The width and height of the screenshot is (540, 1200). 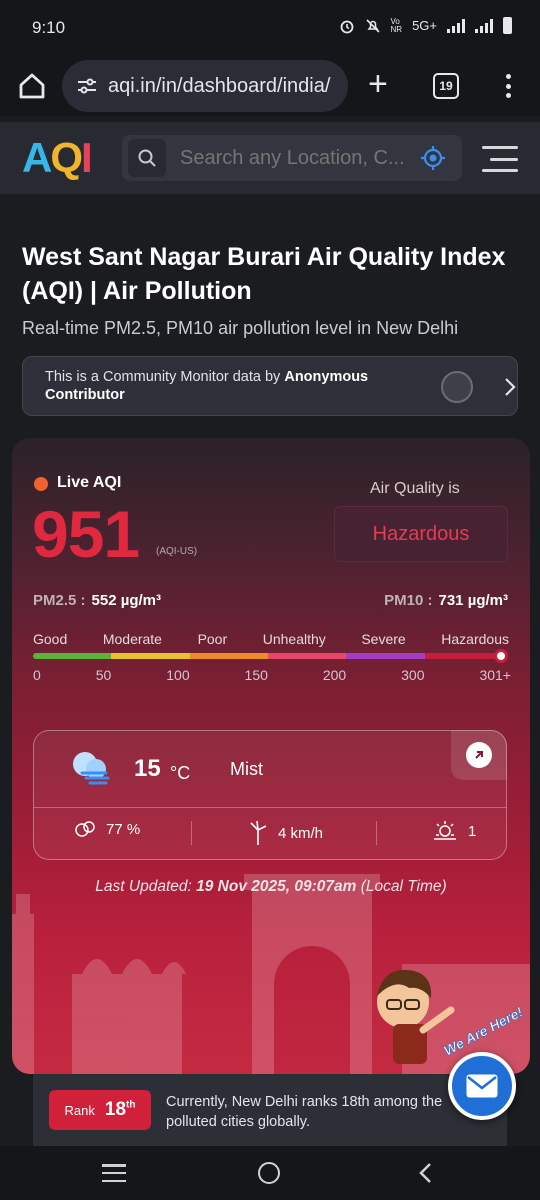 I want to click on url-bar: aqi.in/in/dashboard/india/, so click(x=205, y=86).